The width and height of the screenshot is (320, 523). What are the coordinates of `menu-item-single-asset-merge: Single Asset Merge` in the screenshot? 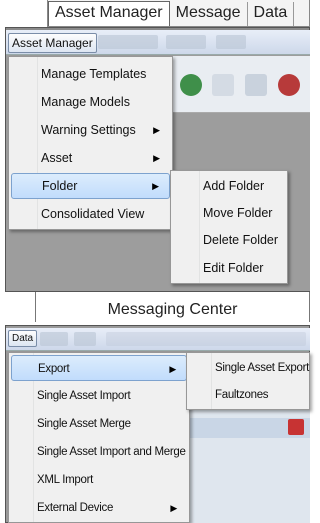 It's located at (99, 424).